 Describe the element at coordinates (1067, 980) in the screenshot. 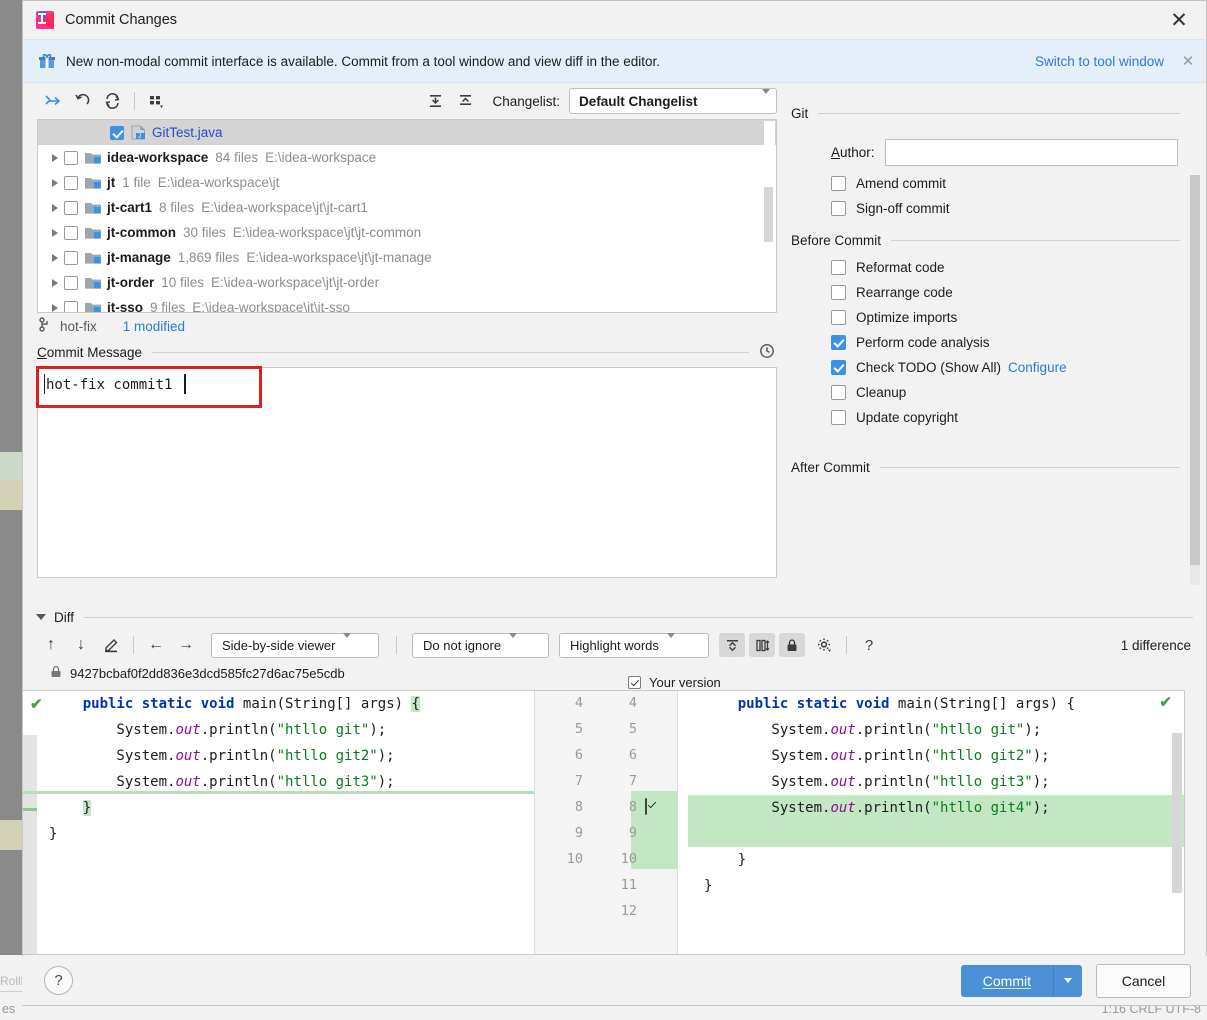

I see `commit-dropdown-button` at that location.